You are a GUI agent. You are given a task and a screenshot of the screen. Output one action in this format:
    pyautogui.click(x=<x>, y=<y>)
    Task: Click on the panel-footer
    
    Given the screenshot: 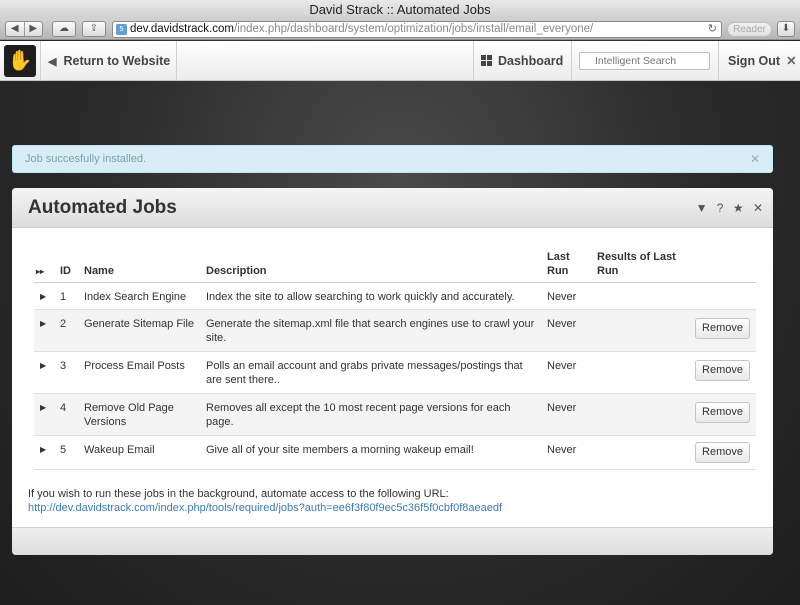 What is the action you would take?
    pyautogui.click(x=392, y=541)
    